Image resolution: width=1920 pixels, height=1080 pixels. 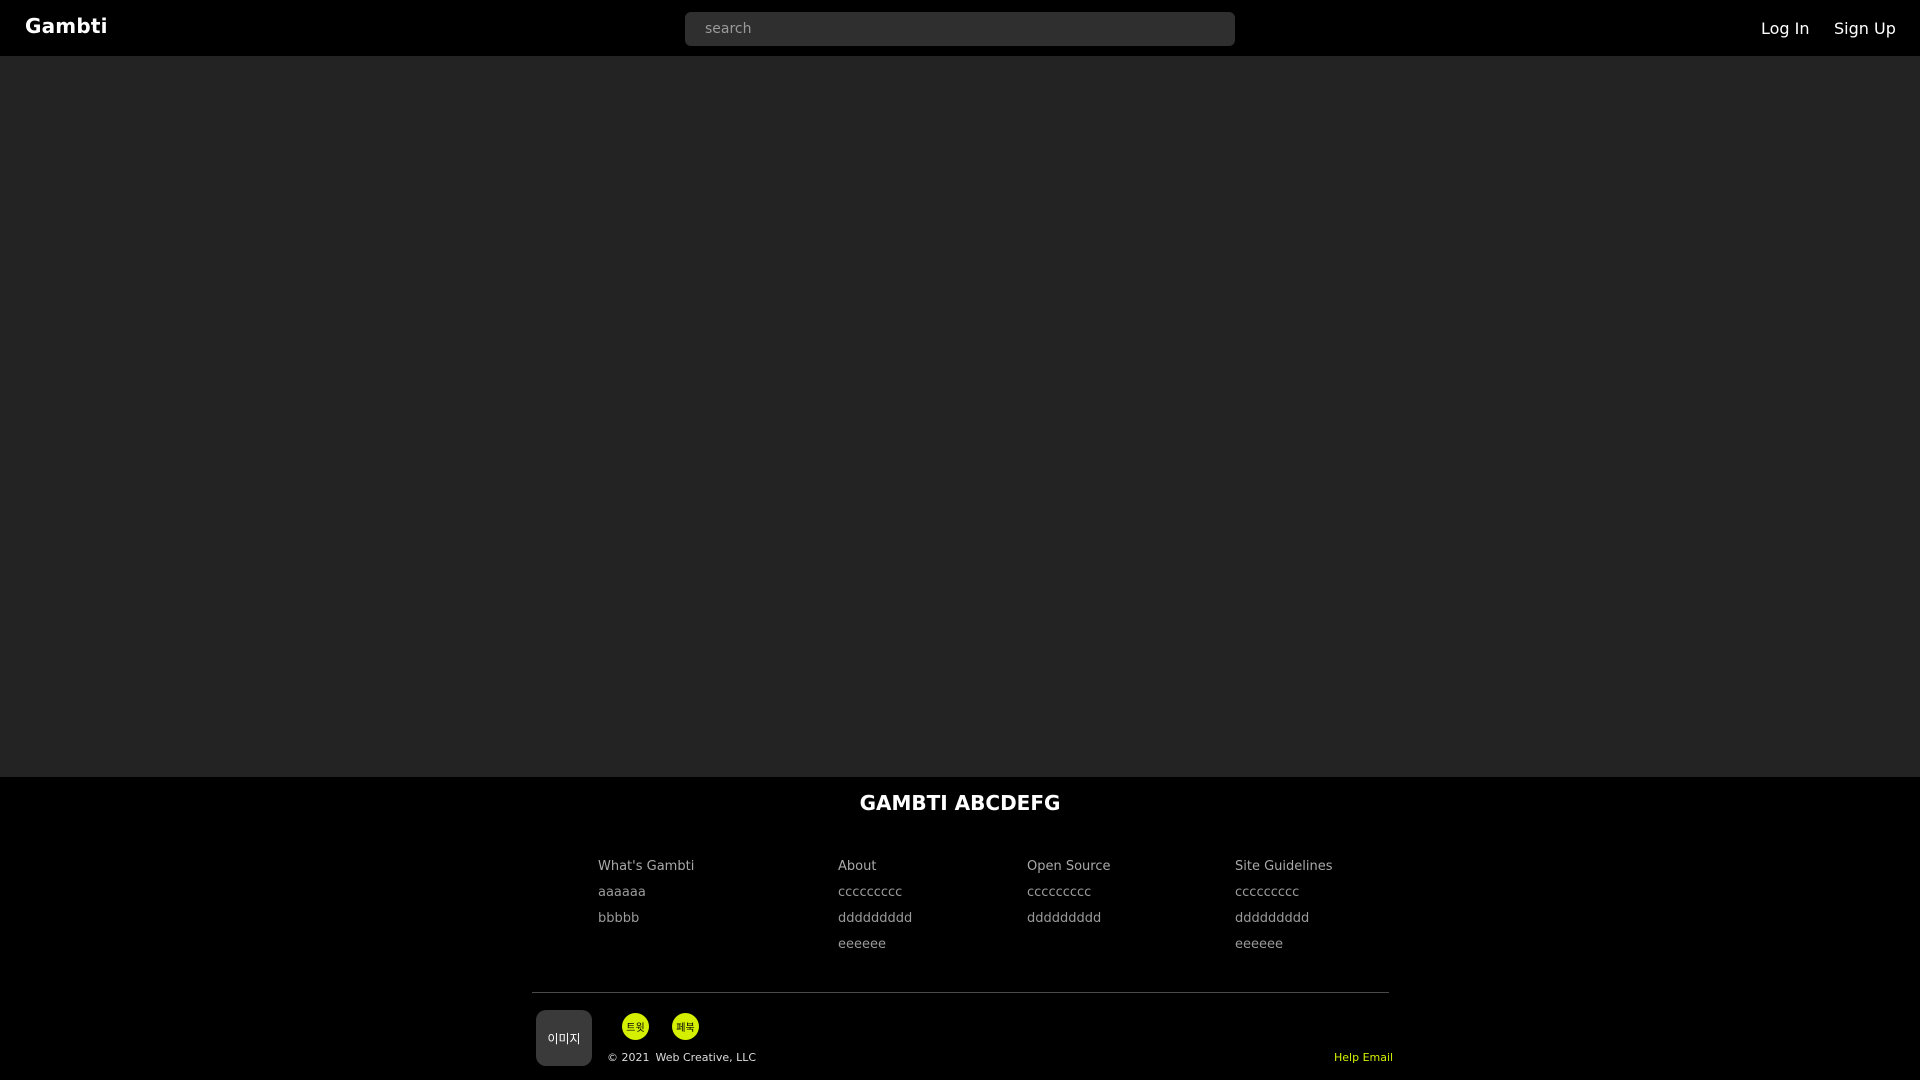 I want to click on footer-column-whats-gambti: What's Gambti aaaaaa bbbbb, so click(x=646, y=898).